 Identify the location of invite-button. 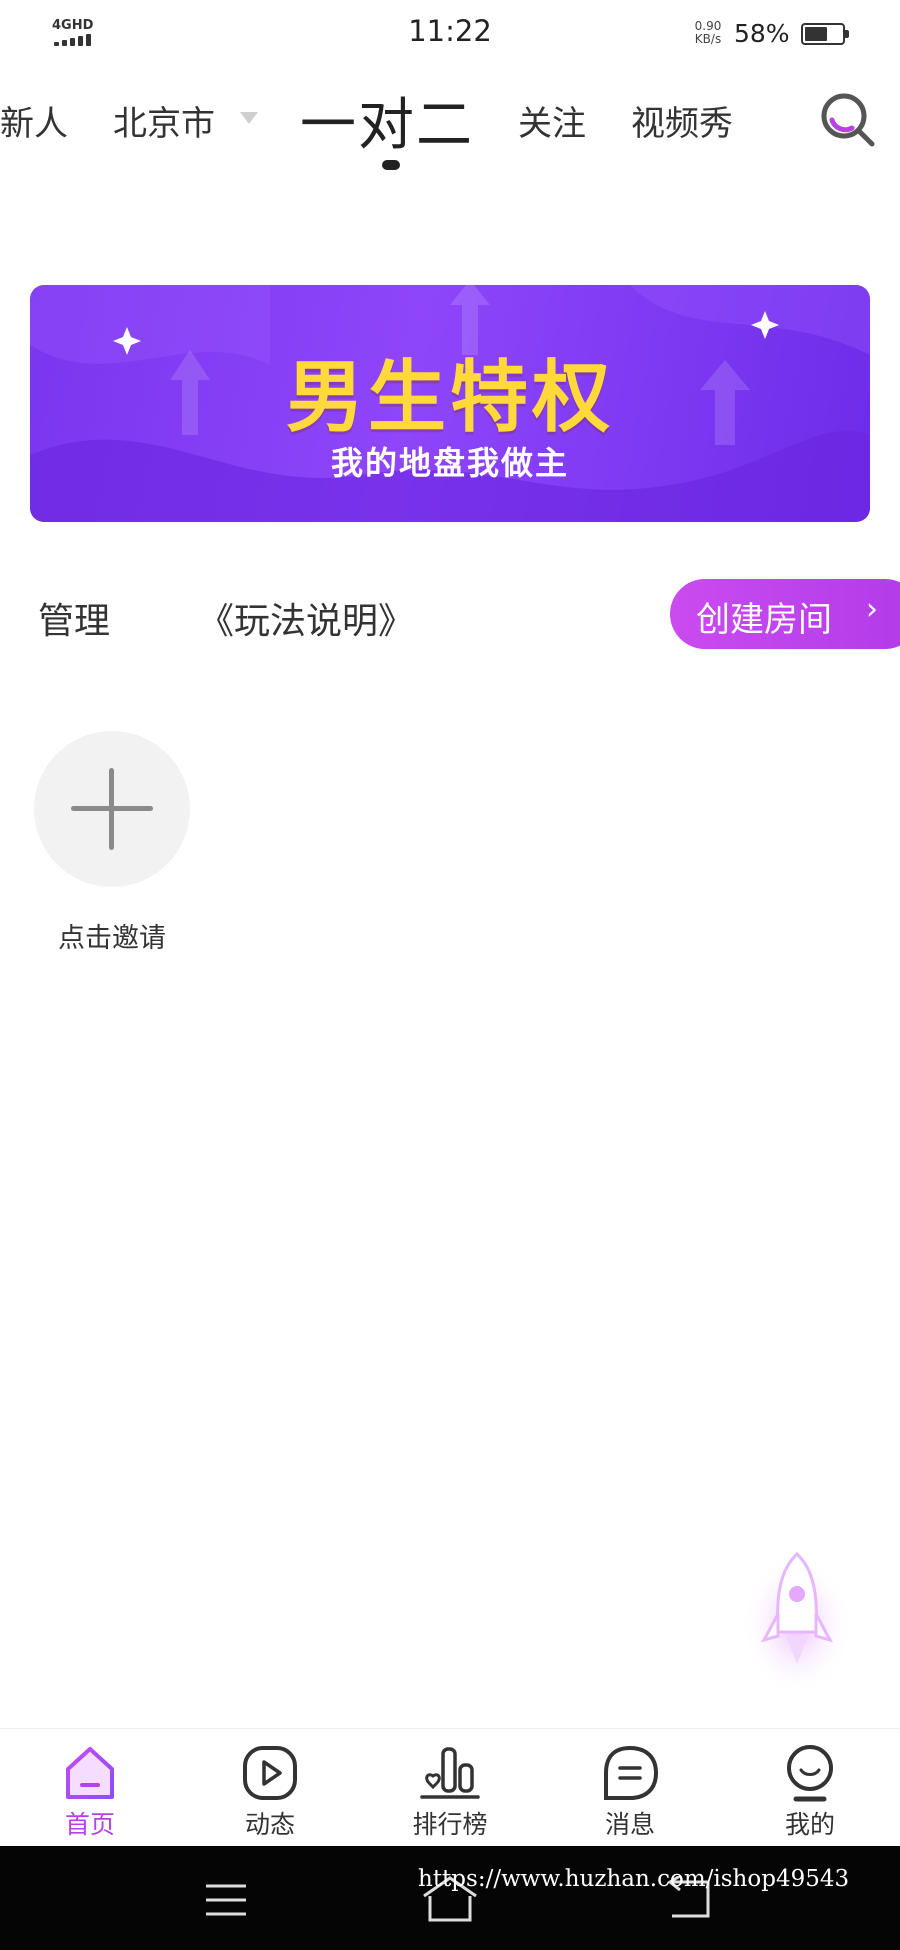
(112, 809).